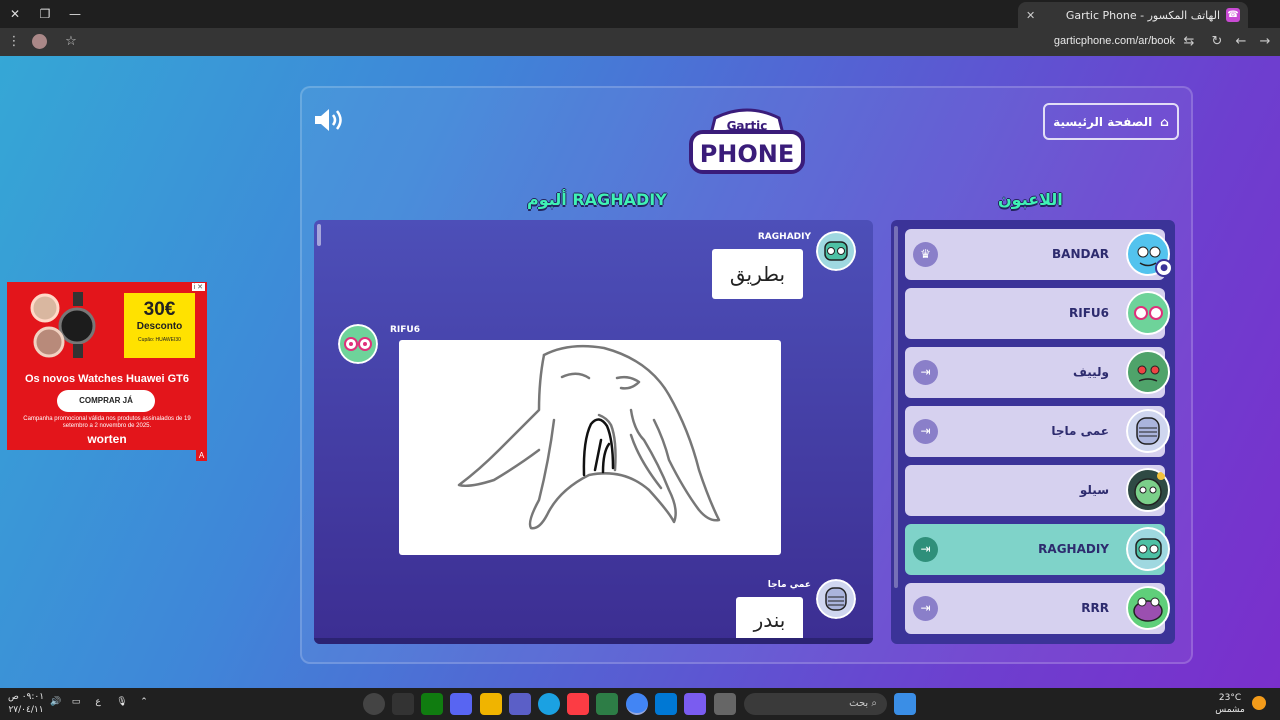 This screenshot has width=1280, height=720. I want to click on ad-brand-logo: worten, so click(107, 439).